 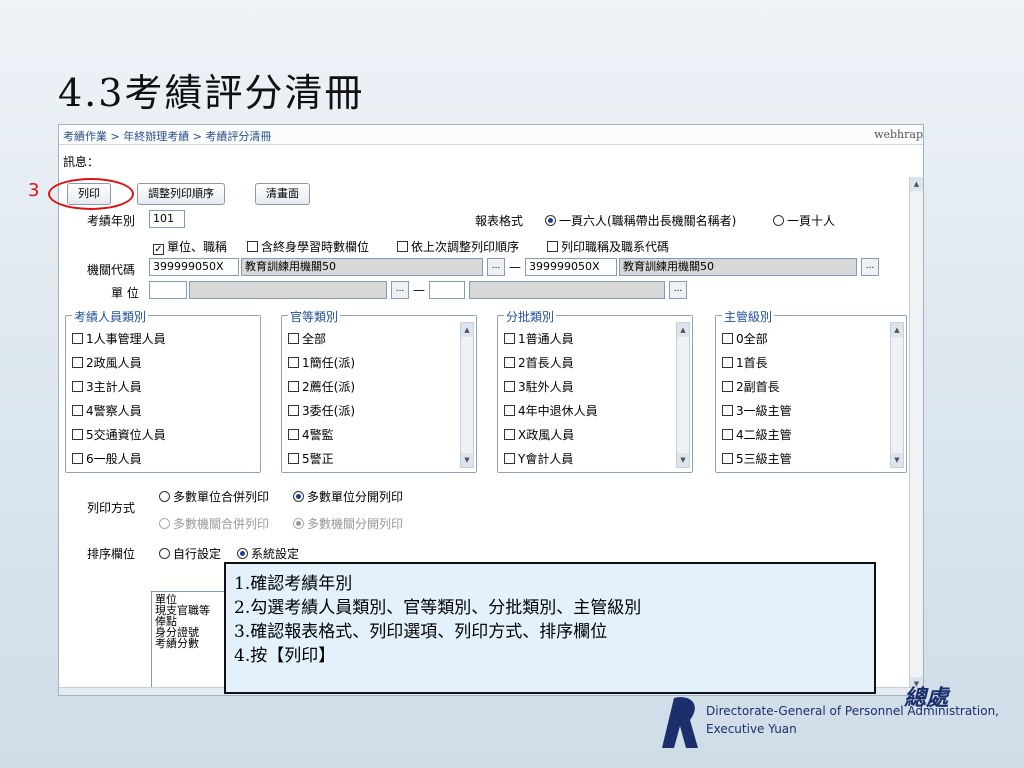 I want to click on list-item: 4二級主管, so click(x=757, y=434).